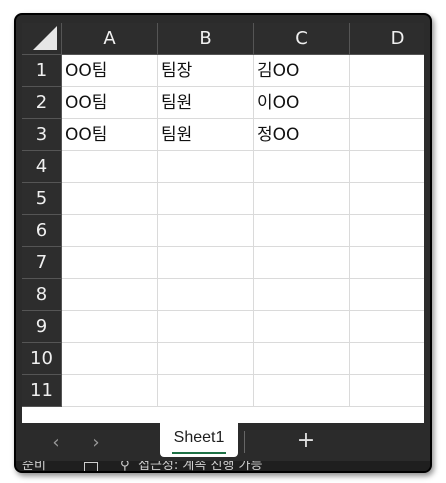  Describe the element at coordinates (206, 263) in the screenshot. I see `cell-b7` at that location.